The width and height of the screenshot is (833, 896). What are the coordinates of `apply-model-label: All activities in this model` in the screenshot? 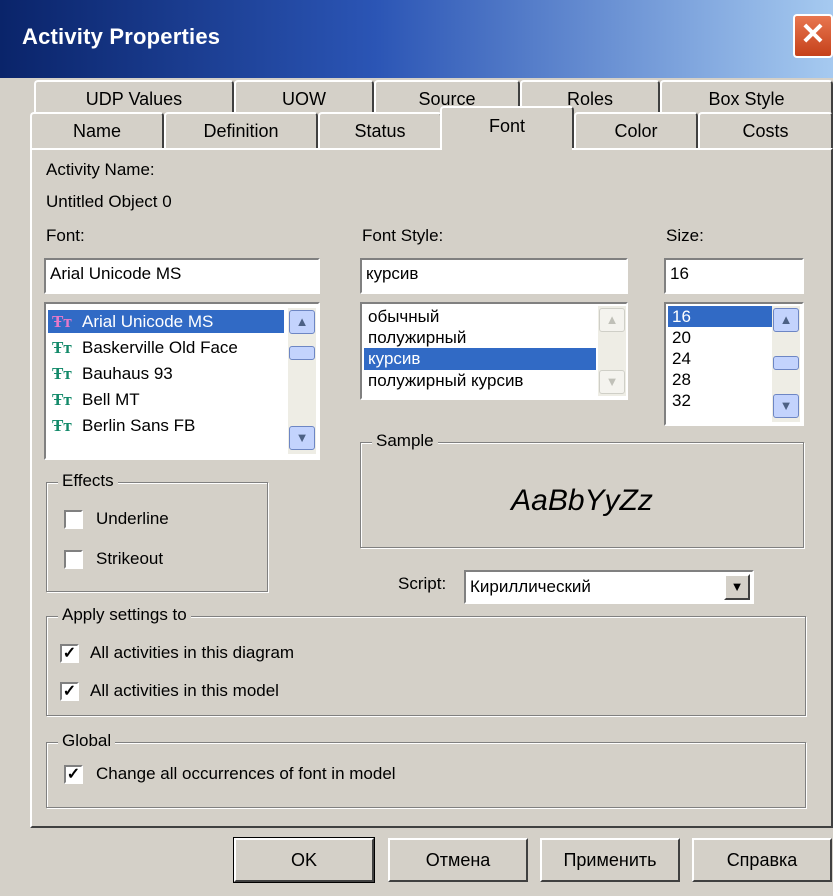 It's located at (184, 691).